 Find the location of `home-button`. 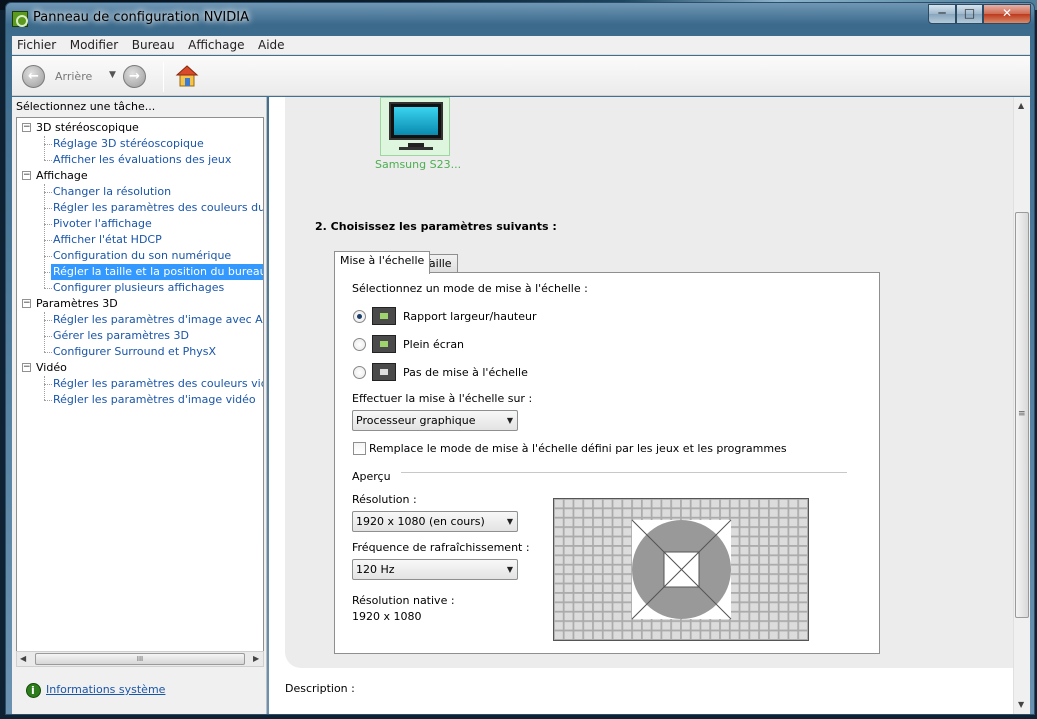

home-button is located at coordinates (187, 76).